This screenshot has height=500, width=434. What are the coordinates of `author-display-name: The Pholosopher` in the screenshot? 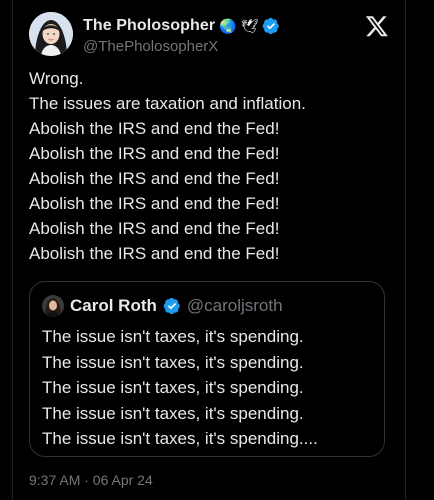 It's located at (149, 26).